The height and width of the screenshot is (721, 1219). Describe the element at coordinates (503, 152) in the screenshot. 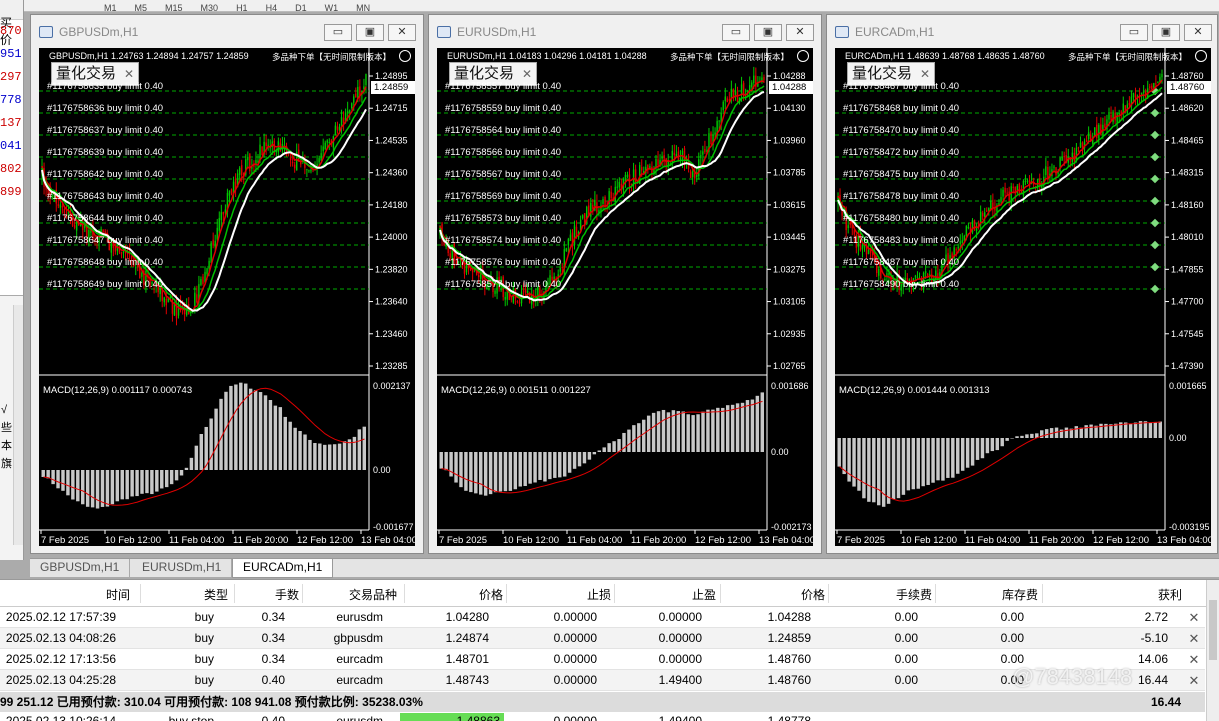

I see `pending-order-label: #1176758566 buy limit 0.40` at that location.